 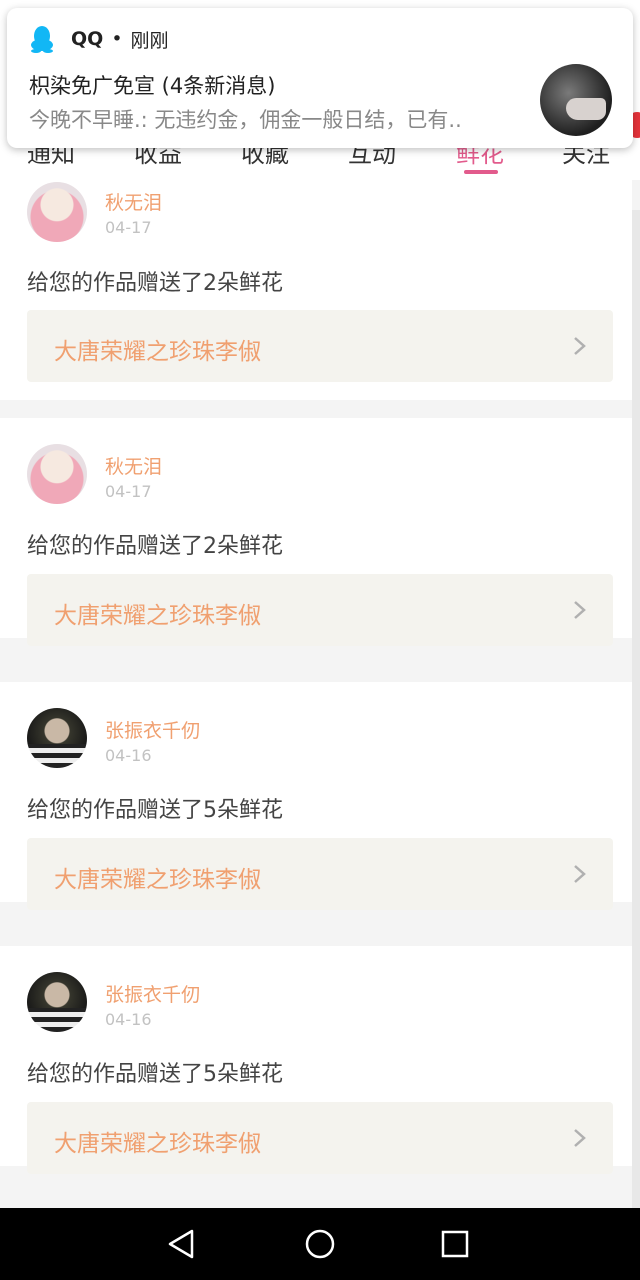 I want to click on home-circle-icon, so click(x=320, y=1244).